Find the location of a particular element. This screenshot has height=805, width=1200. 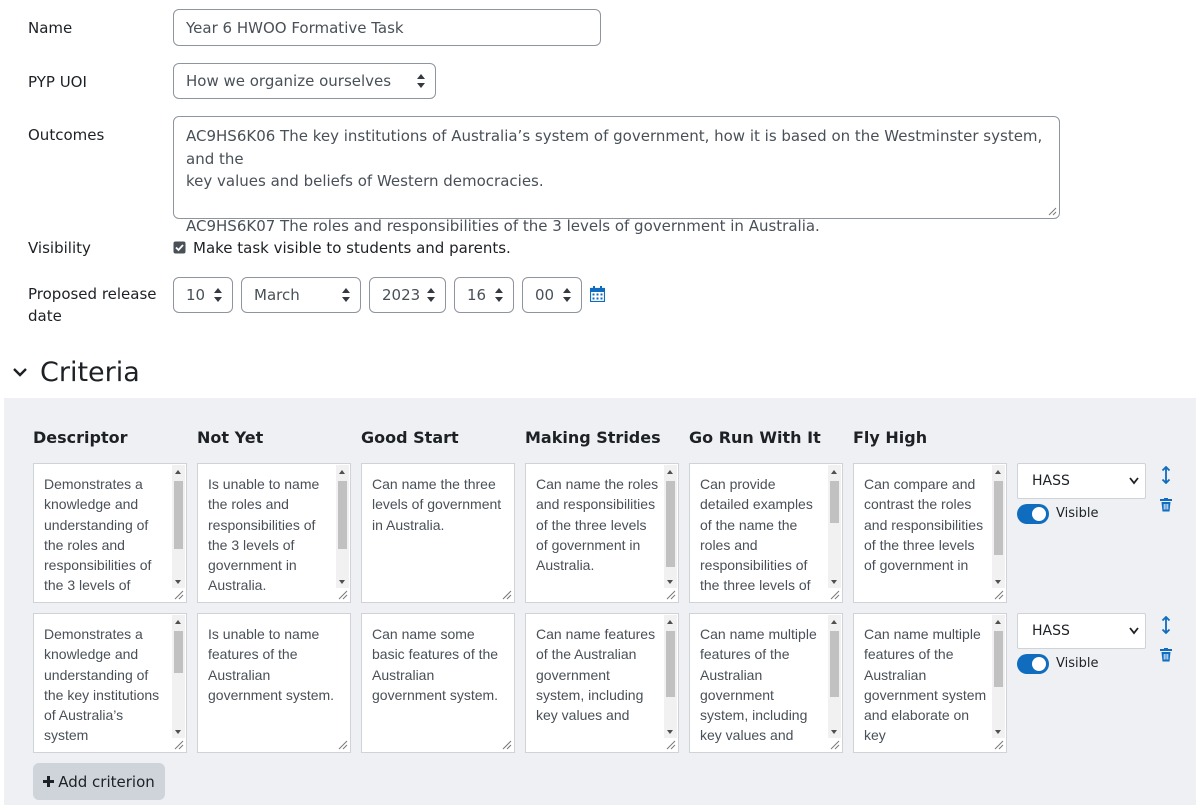

release-day-select: 10 is located at coordinates (203, 295).